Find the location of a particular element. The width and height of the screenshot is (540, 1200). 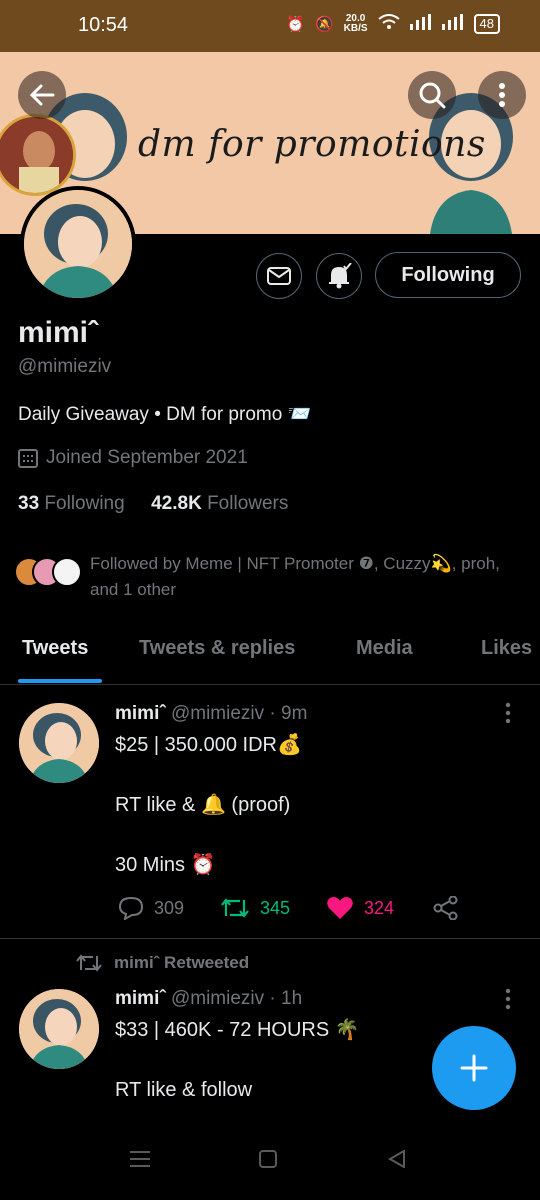

search-icon is located at coordinates (432, 95).